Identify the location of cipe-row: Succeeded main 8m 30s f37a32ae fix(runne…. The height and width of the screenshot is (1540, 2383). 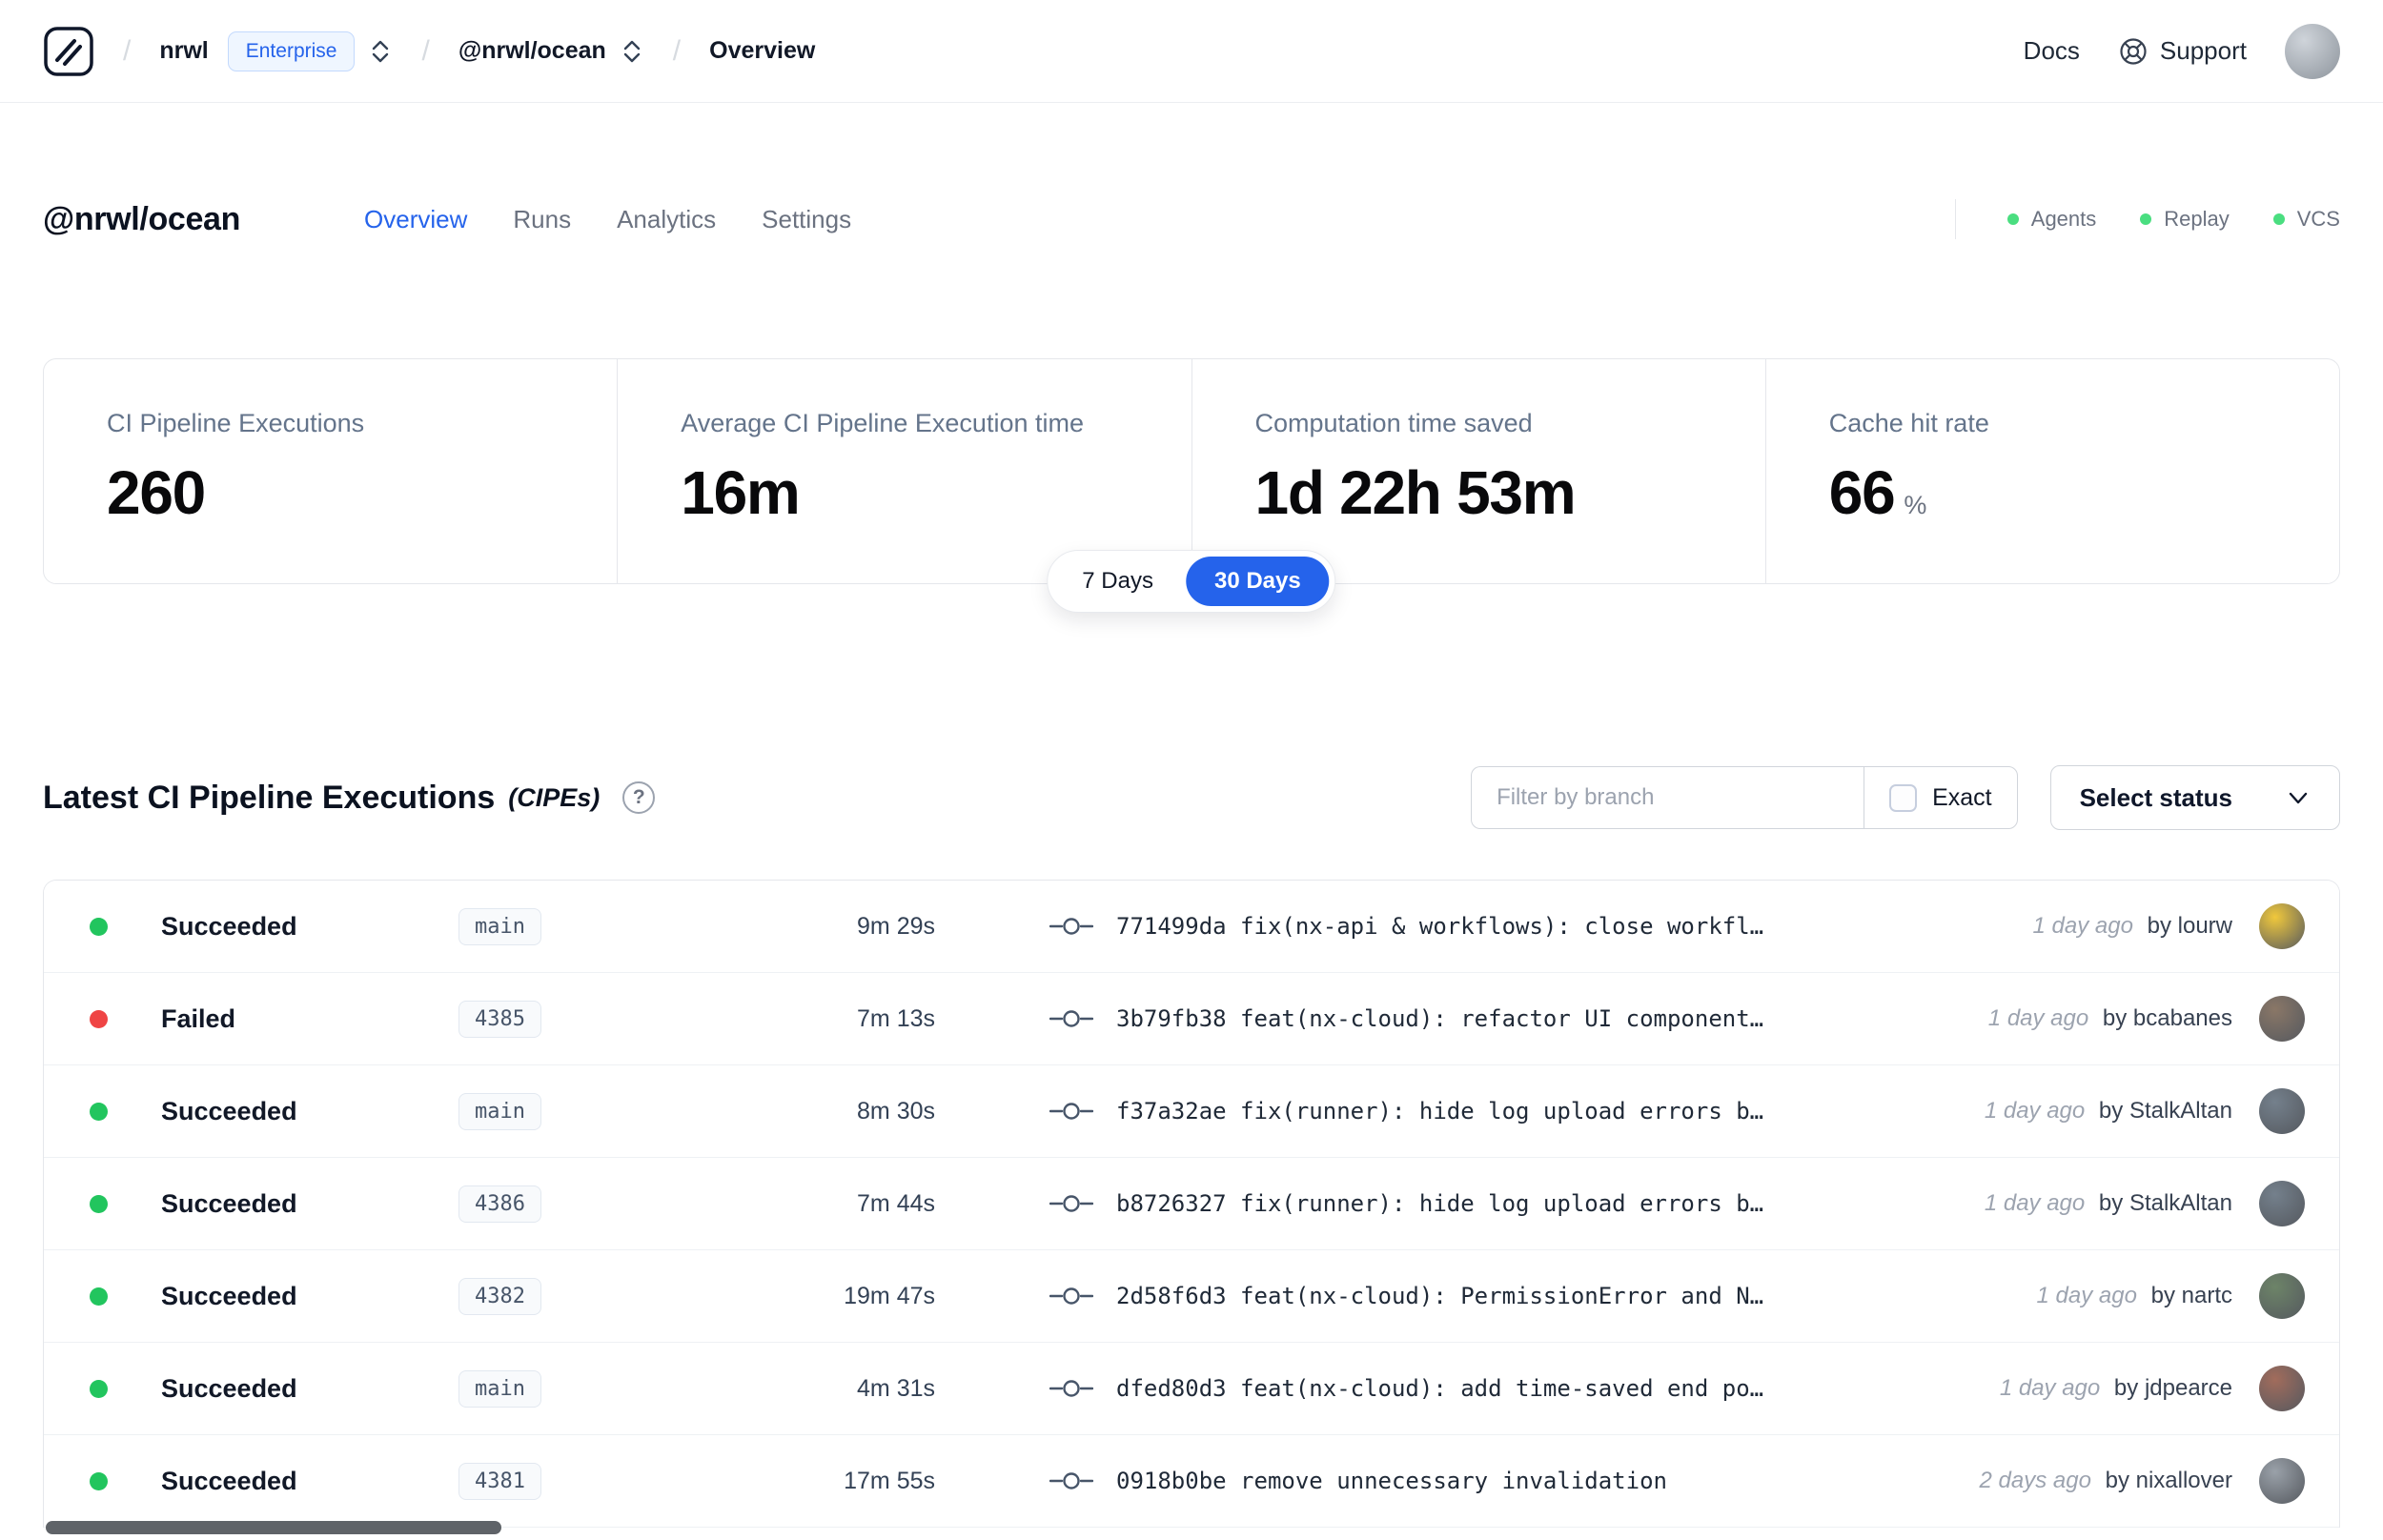
(1191, 1111).